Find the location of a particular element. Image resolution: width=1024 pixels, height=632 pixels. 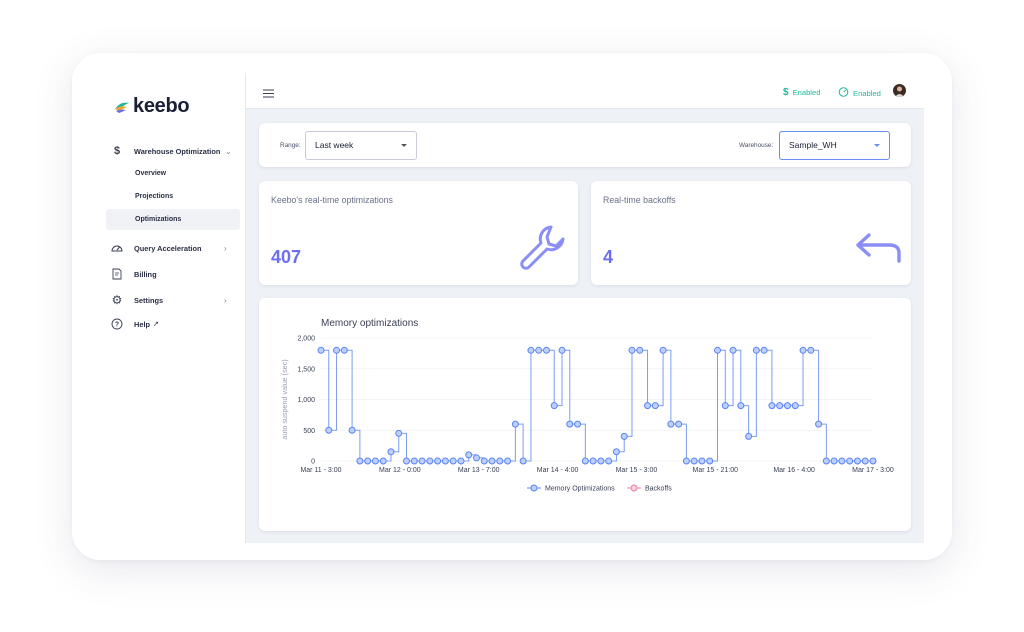

help-circle-icon: ? is located at coordinates (117, 324).